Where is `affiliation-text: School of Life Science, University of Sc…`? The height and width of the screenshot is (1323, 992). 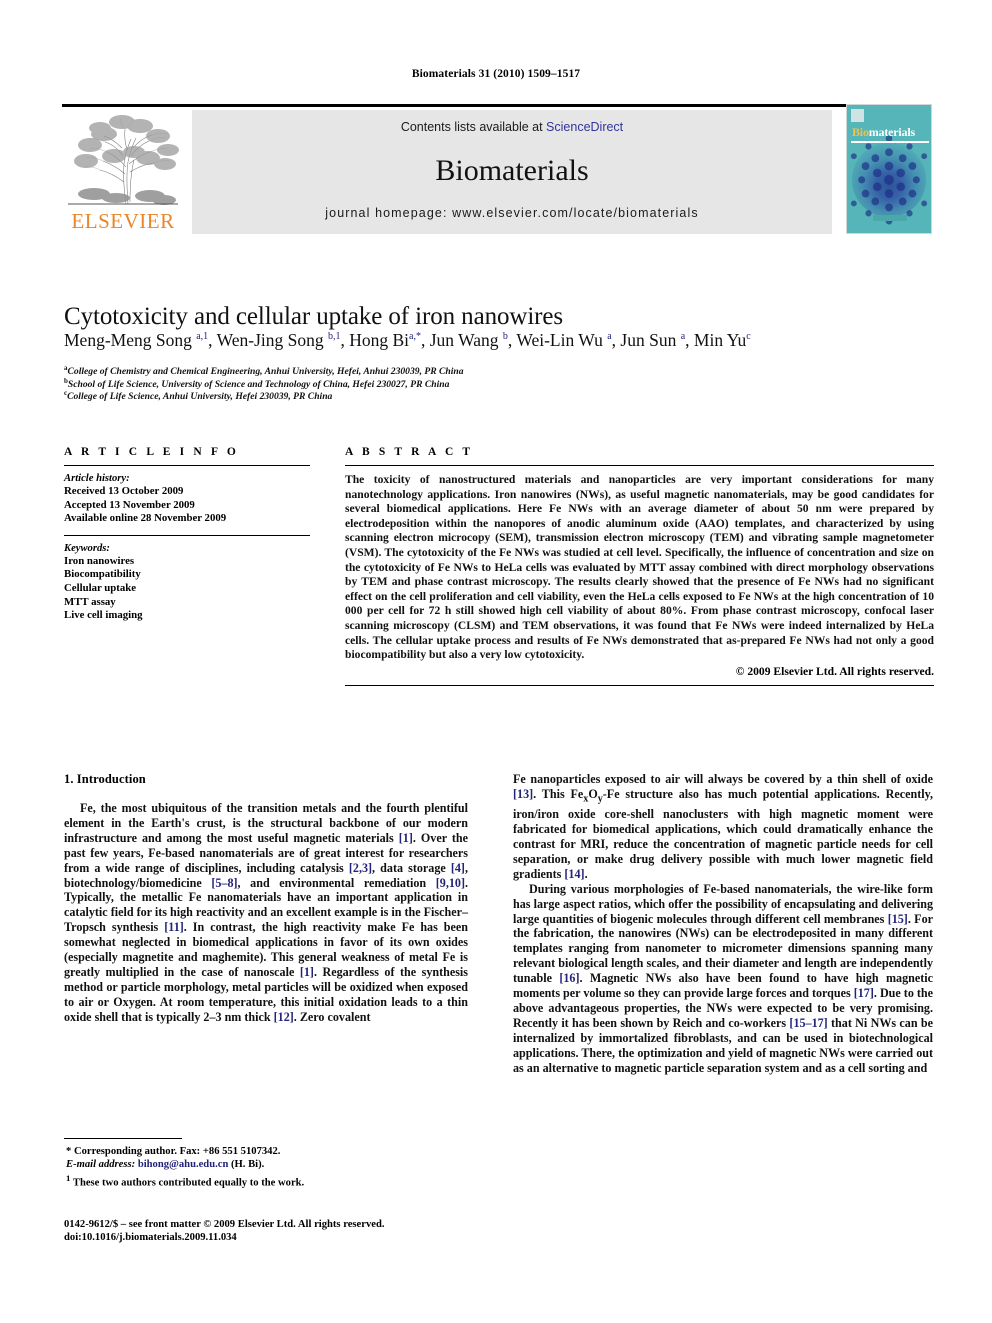
affiliation-text: School of Life Science, University of Sc… is located at coordinates (258, 384).